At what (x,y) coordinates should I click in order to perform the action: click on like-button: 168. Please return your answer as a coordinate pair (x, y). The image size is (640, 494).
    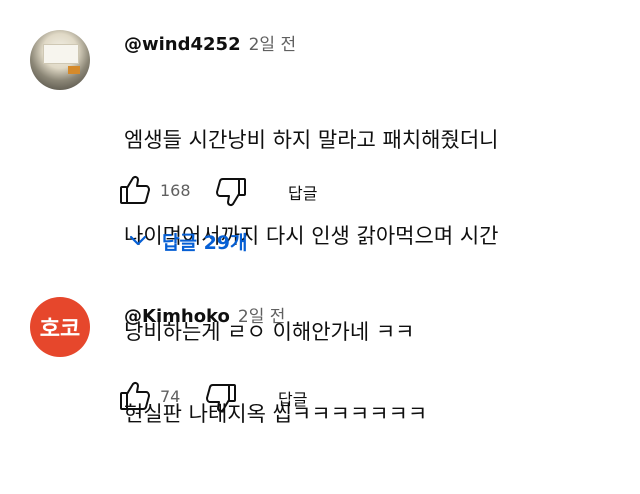
    Looking at the image, I should click on (154, 190).